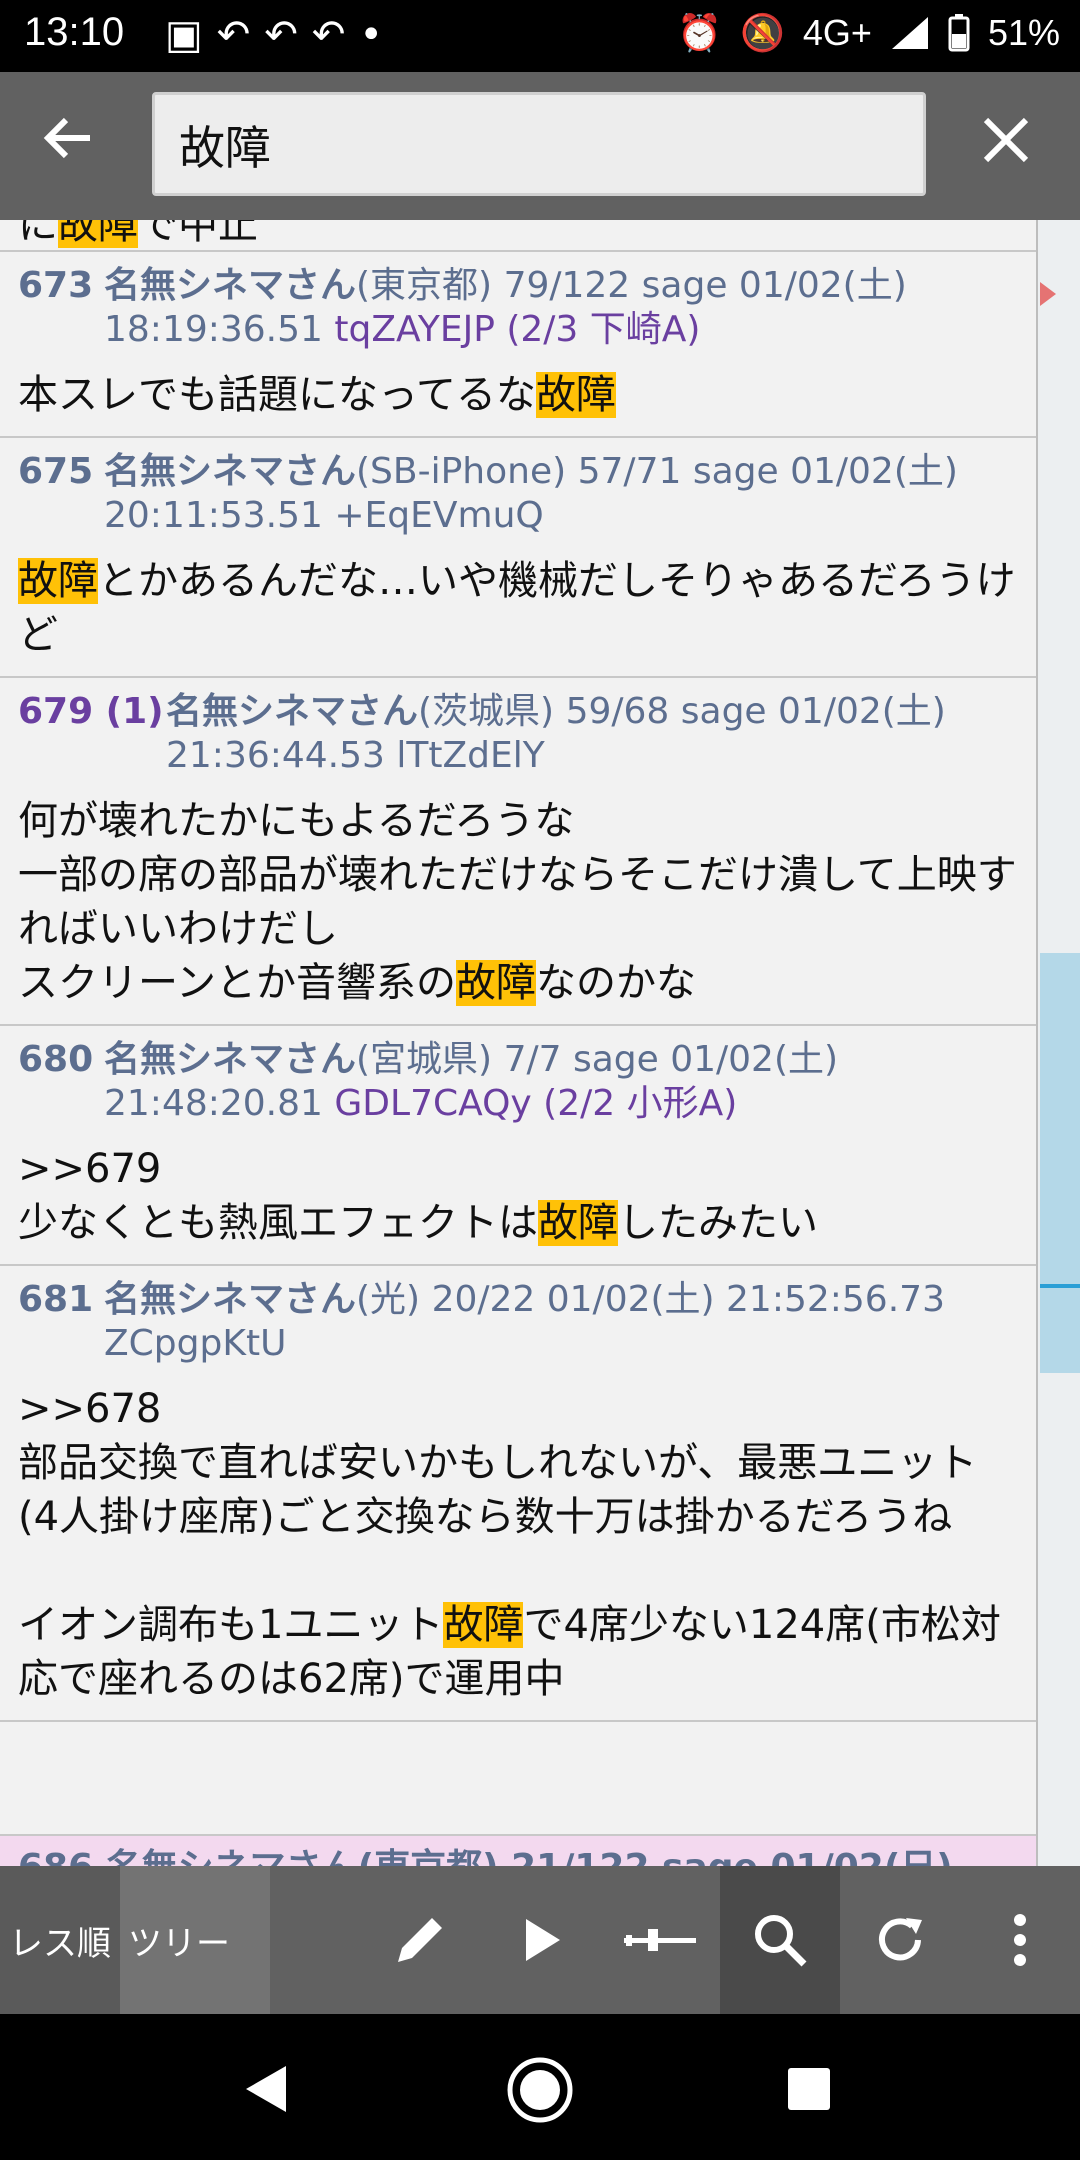  I want to click on post-id: GDL7CAQy (2/2 小形A), so click(535, 1103).